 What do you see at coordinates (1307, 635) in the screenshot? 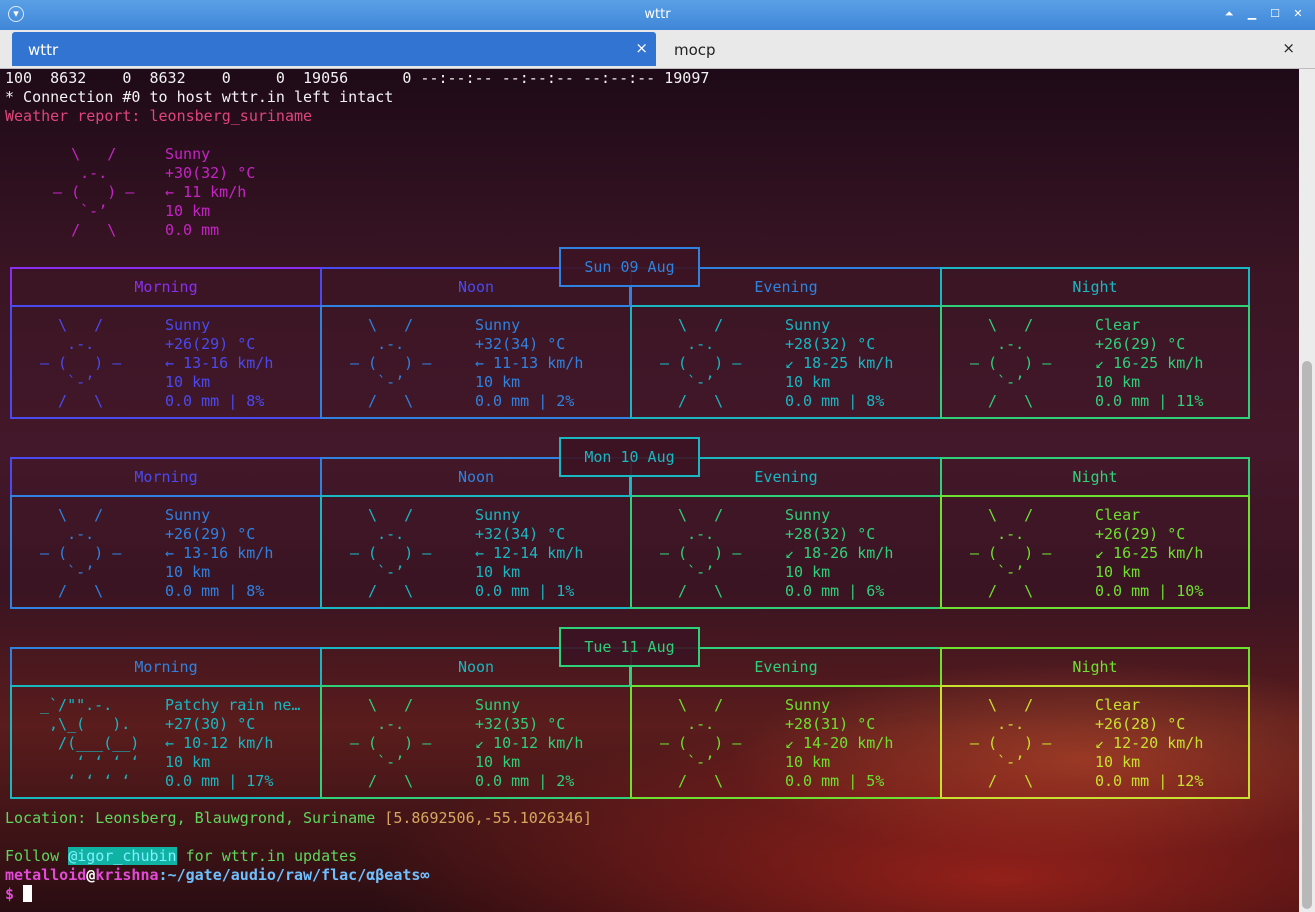
I see `scrollbar-thumb` at bounding box center [1307, 635].